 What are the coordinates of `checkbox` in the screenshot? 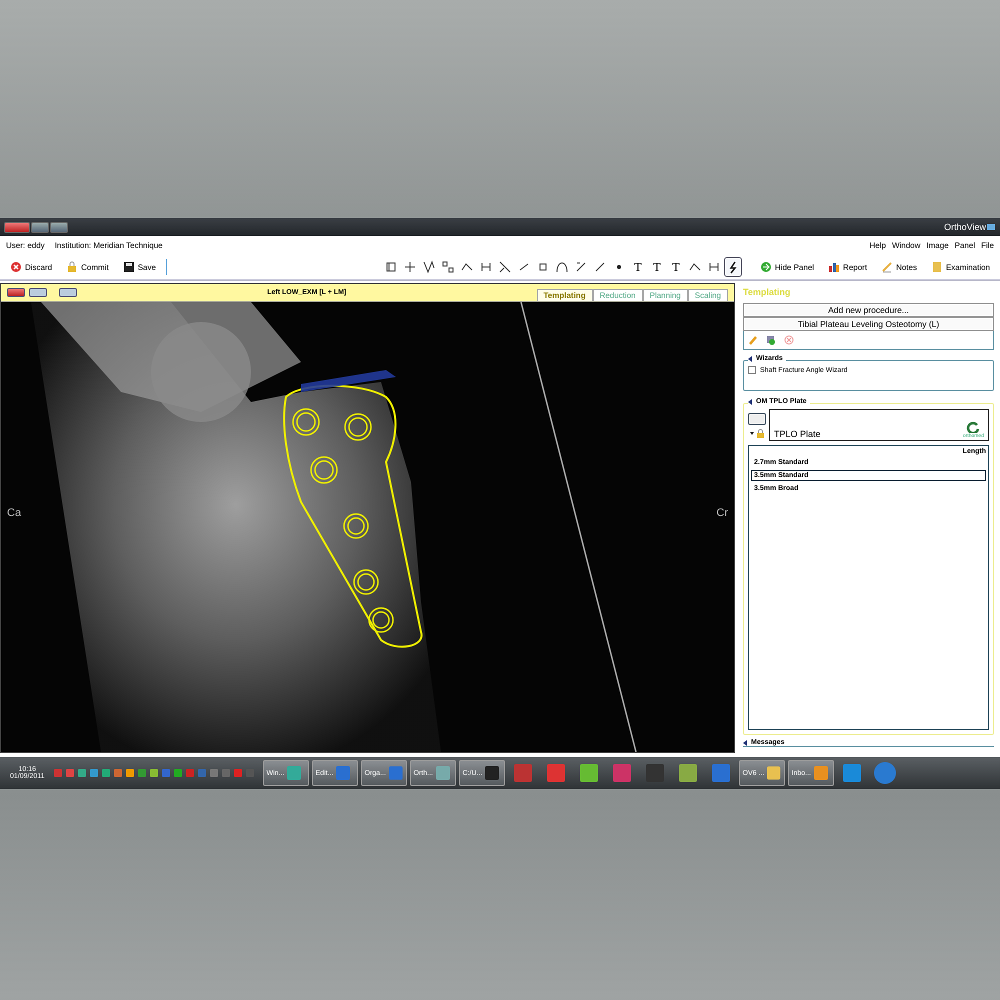 It's located at (752, 370).